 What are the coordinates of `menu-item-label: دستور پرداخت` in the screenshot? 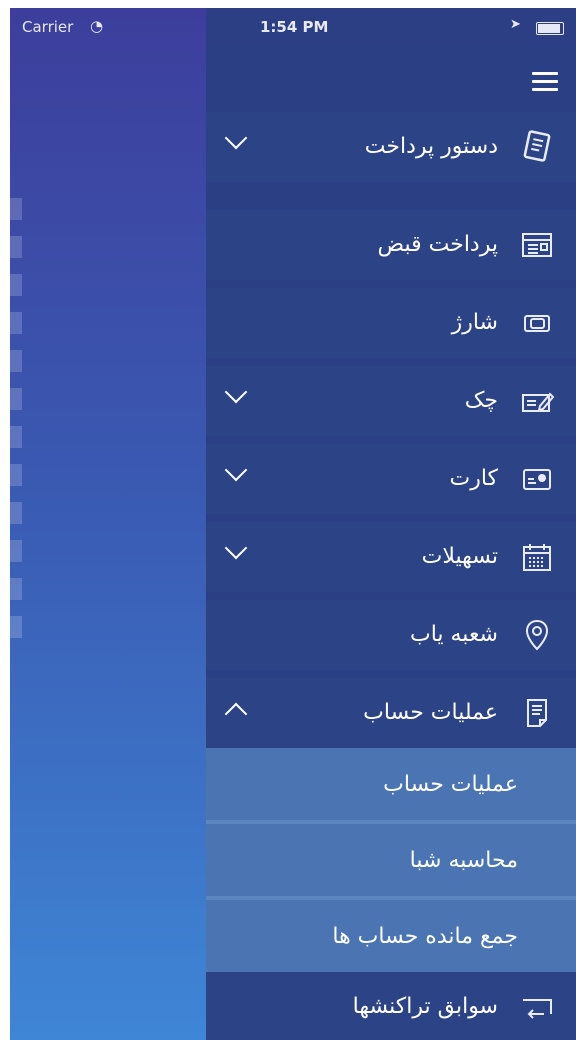 It's located at (431, 146).